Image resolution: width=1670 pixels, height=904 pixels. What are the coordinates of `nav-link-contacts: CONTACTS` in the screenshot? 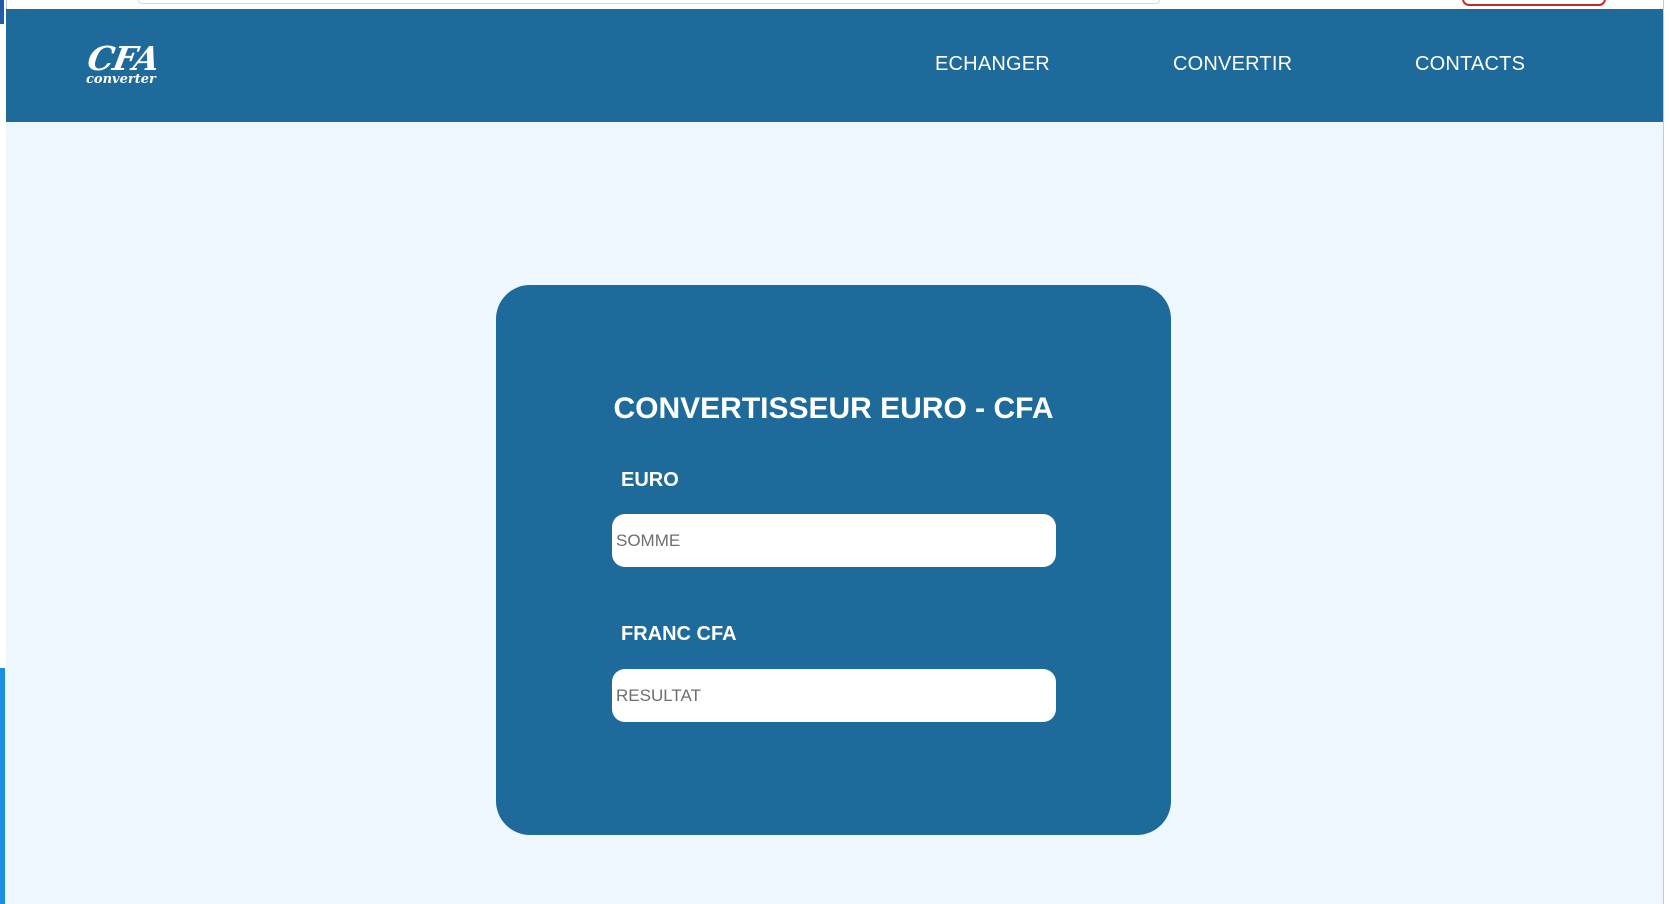 It's located at (1470, 64).